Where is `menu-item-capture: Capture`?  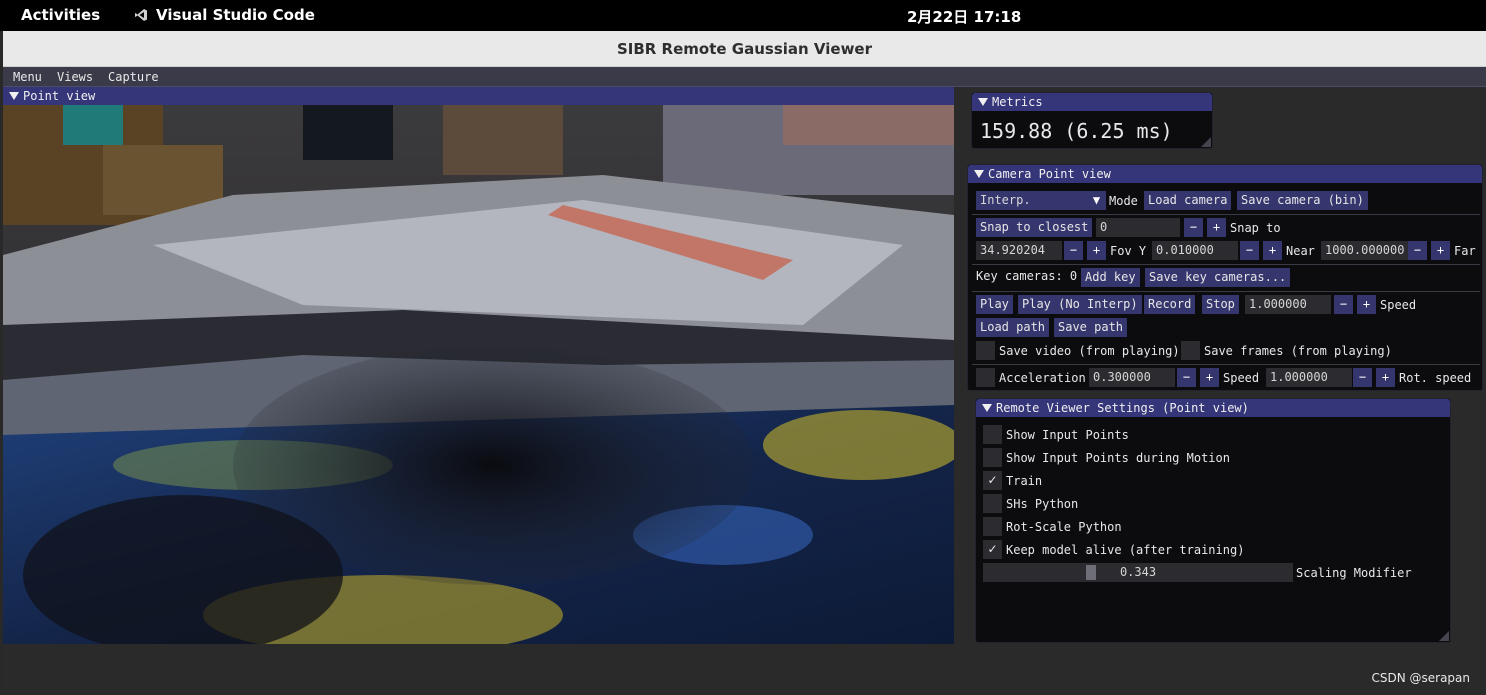
menu-item-capture: Capture is located at coordinates (133, 77).